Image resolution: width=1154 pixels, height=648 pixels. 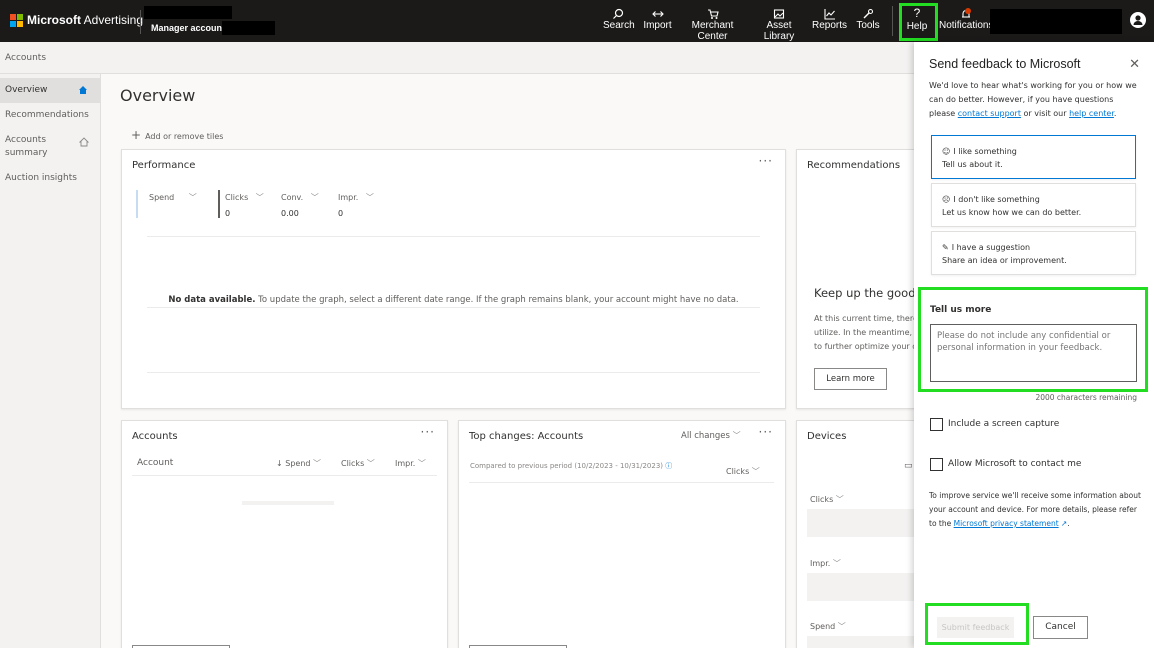 I want to click on sidebar-item-label: Auction insights, so click(x=41, y=178).